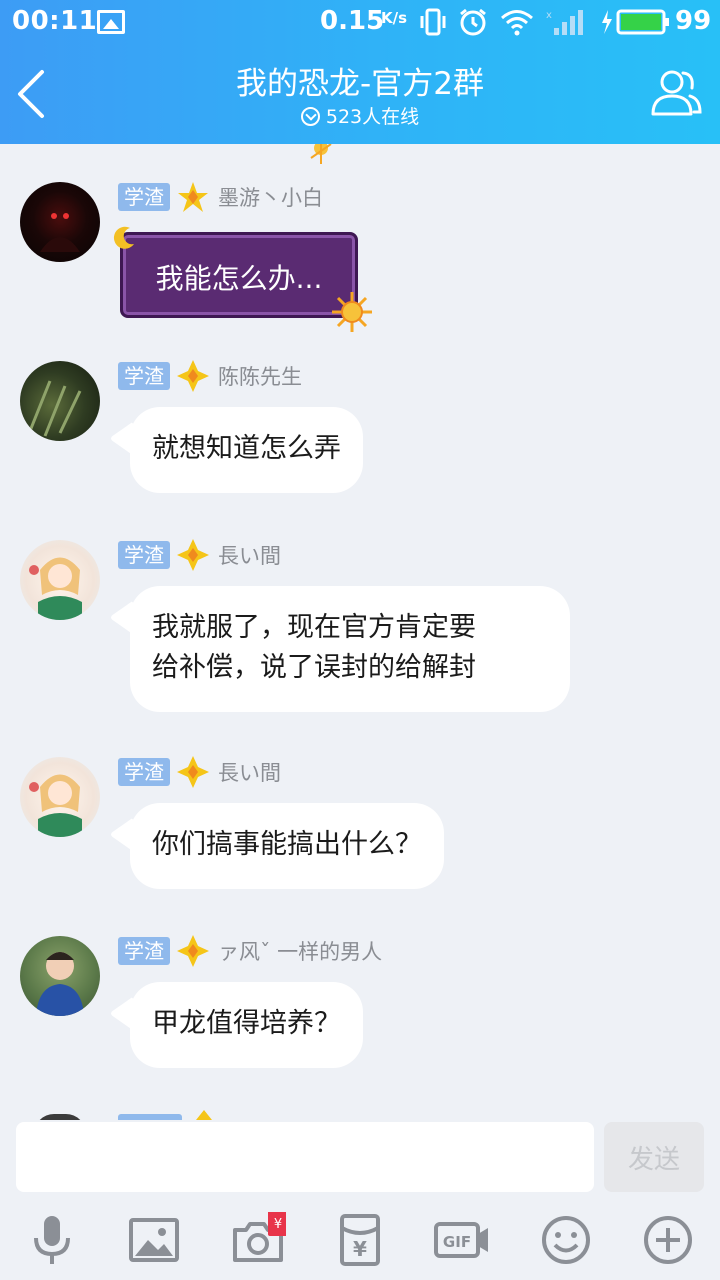 Image resolution: width=720 pixels, height=1280 pixels. I want to click on signal-icon: x, so click(564, 22).